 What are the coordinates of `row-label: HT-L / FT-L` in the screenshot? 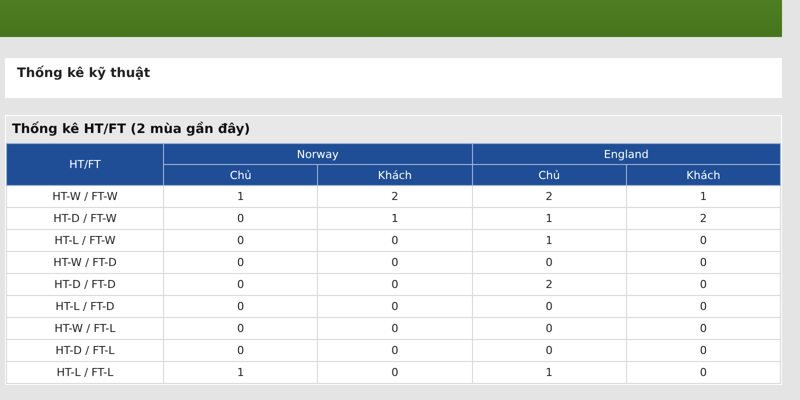 It's located at (85, 373).